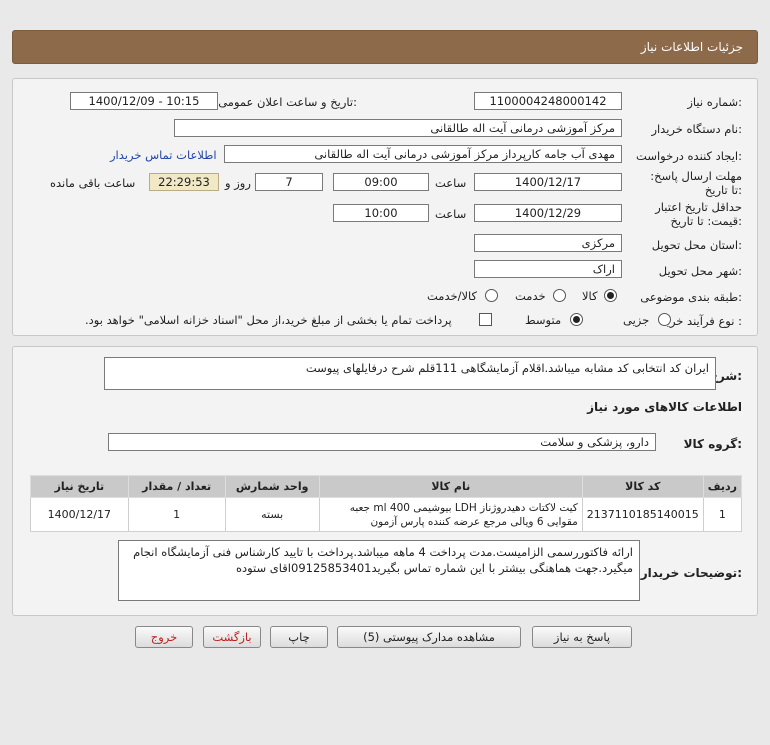 This screenshot has height=745, width=770. What do you see at coordinates (452, 296) in the screenshot?
I see `category-goods-service-label: کالا/خدمت` at bounding box center [452, 296].